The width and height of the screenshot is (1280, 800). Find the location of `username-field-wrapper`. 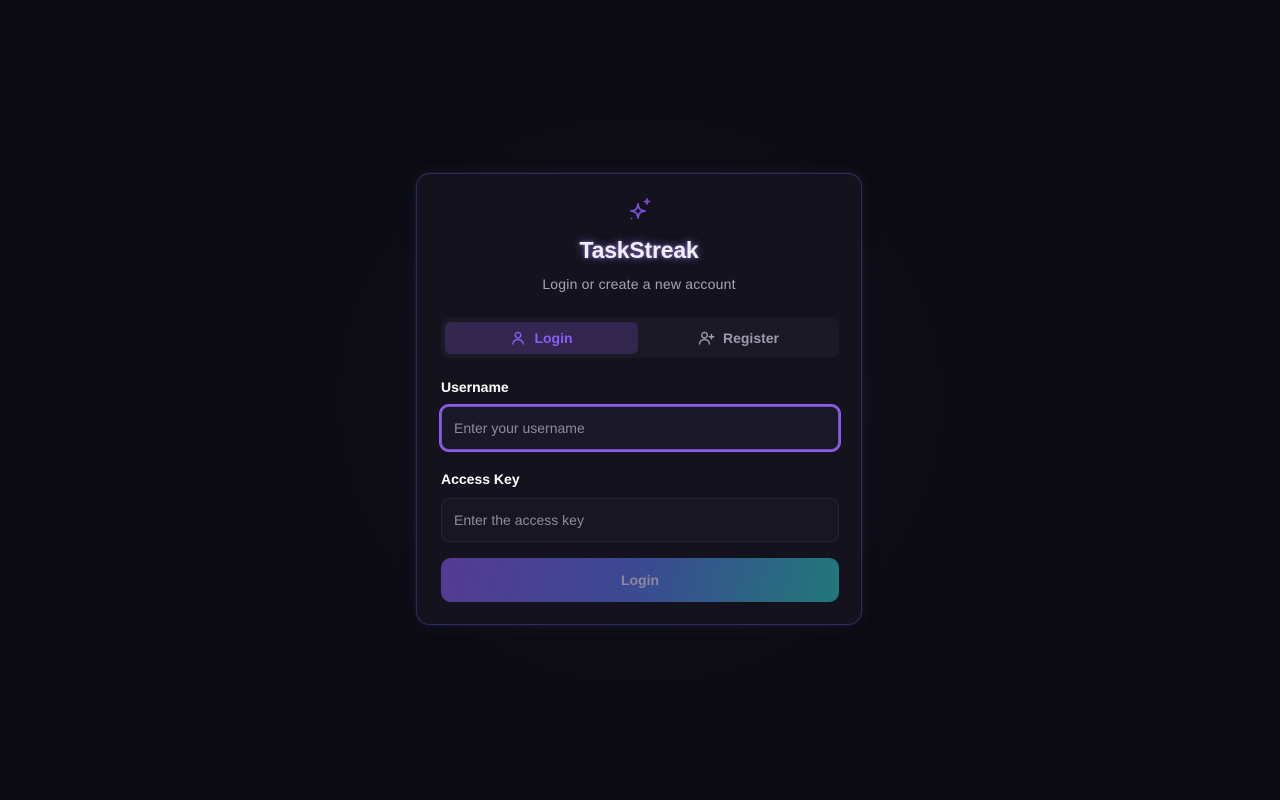

username-field-wrapper is located at coordinates (640, 428).